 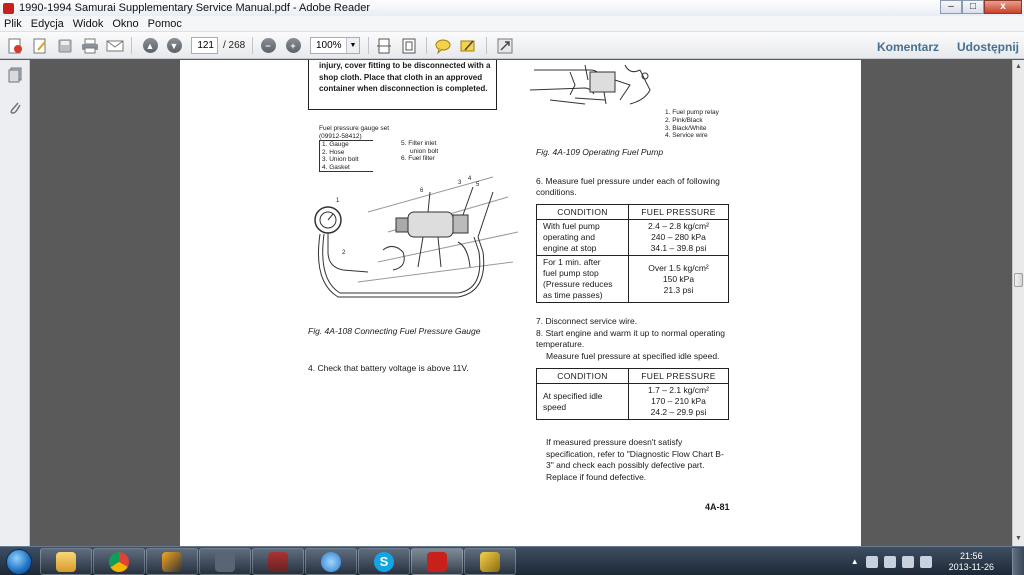 What do you see at coordinates (571, 226) in the screenshot?
I see `cell-line: With fuel pump` at bounding box center [571, 226].